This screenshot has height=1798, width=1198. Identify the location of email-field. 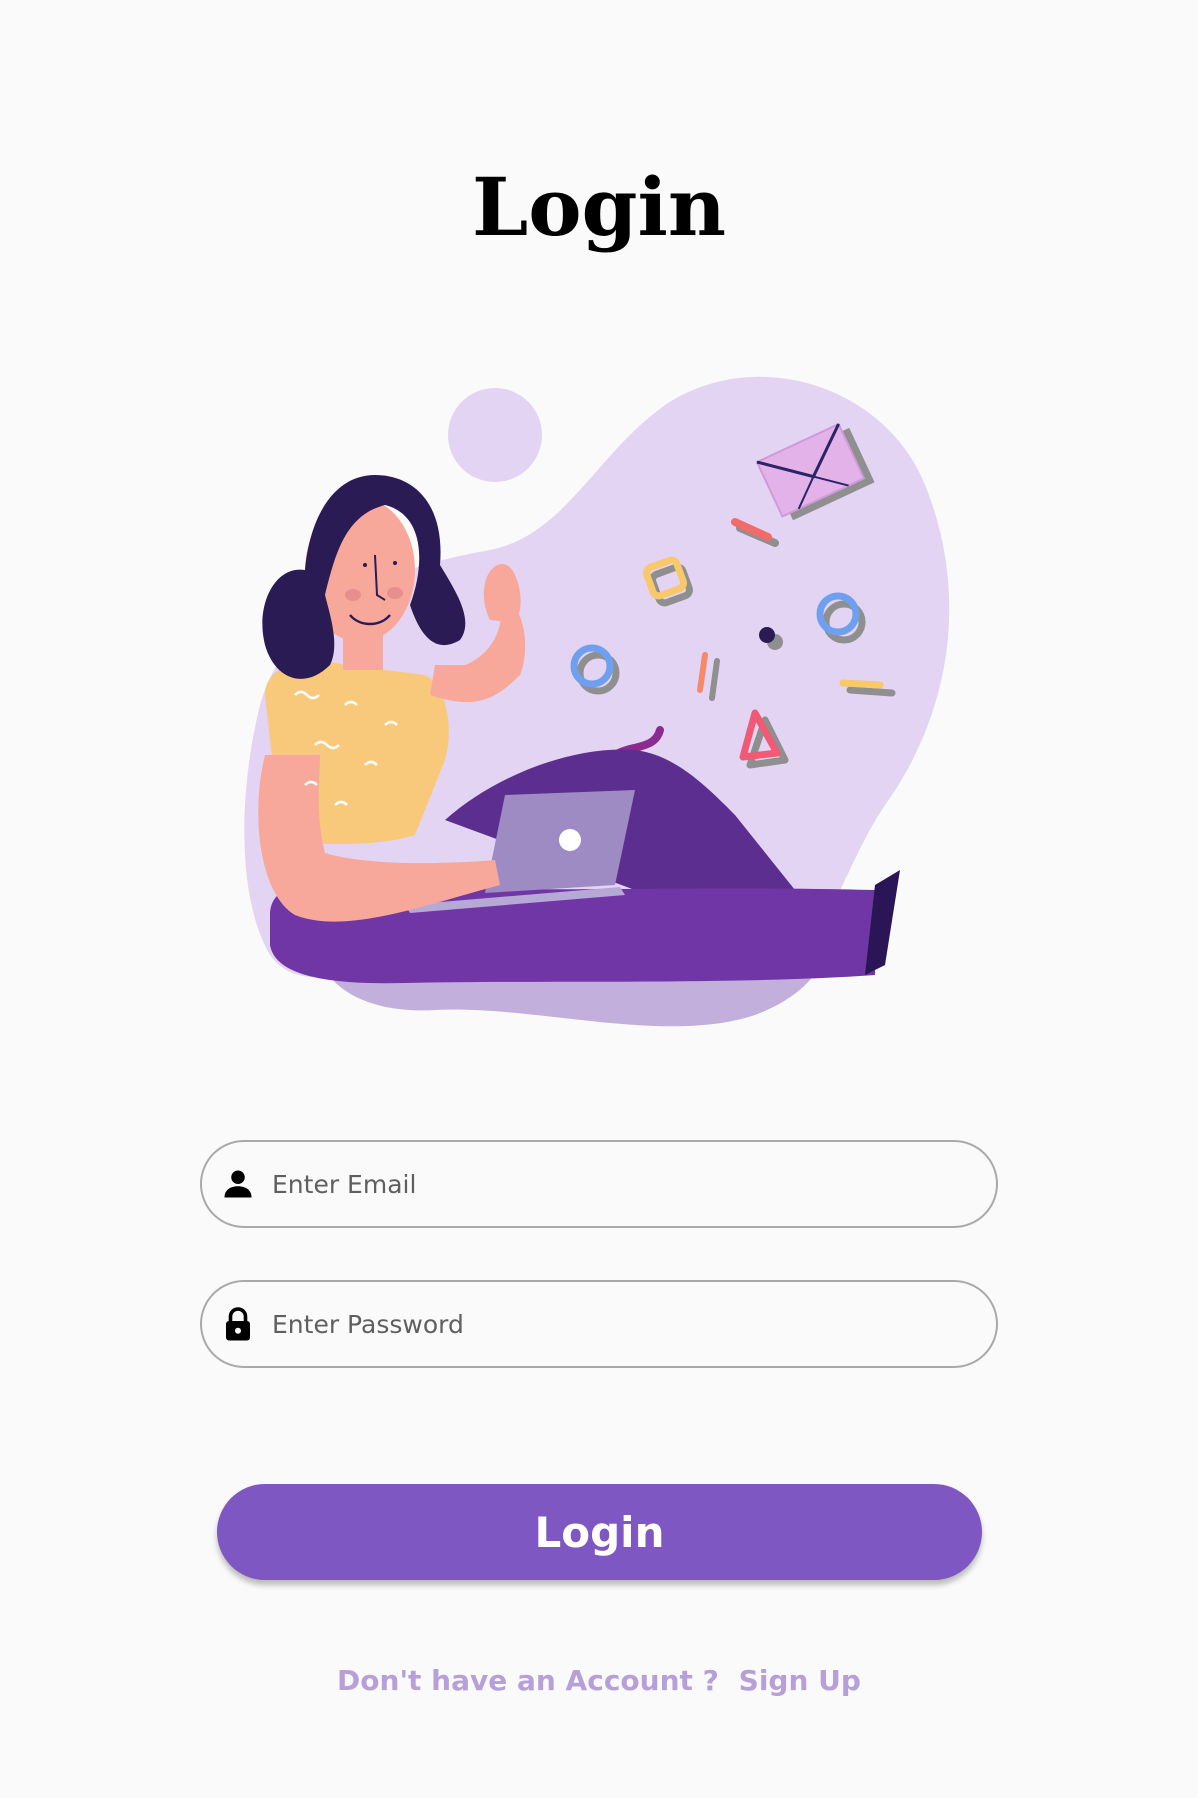
(599, 1184).